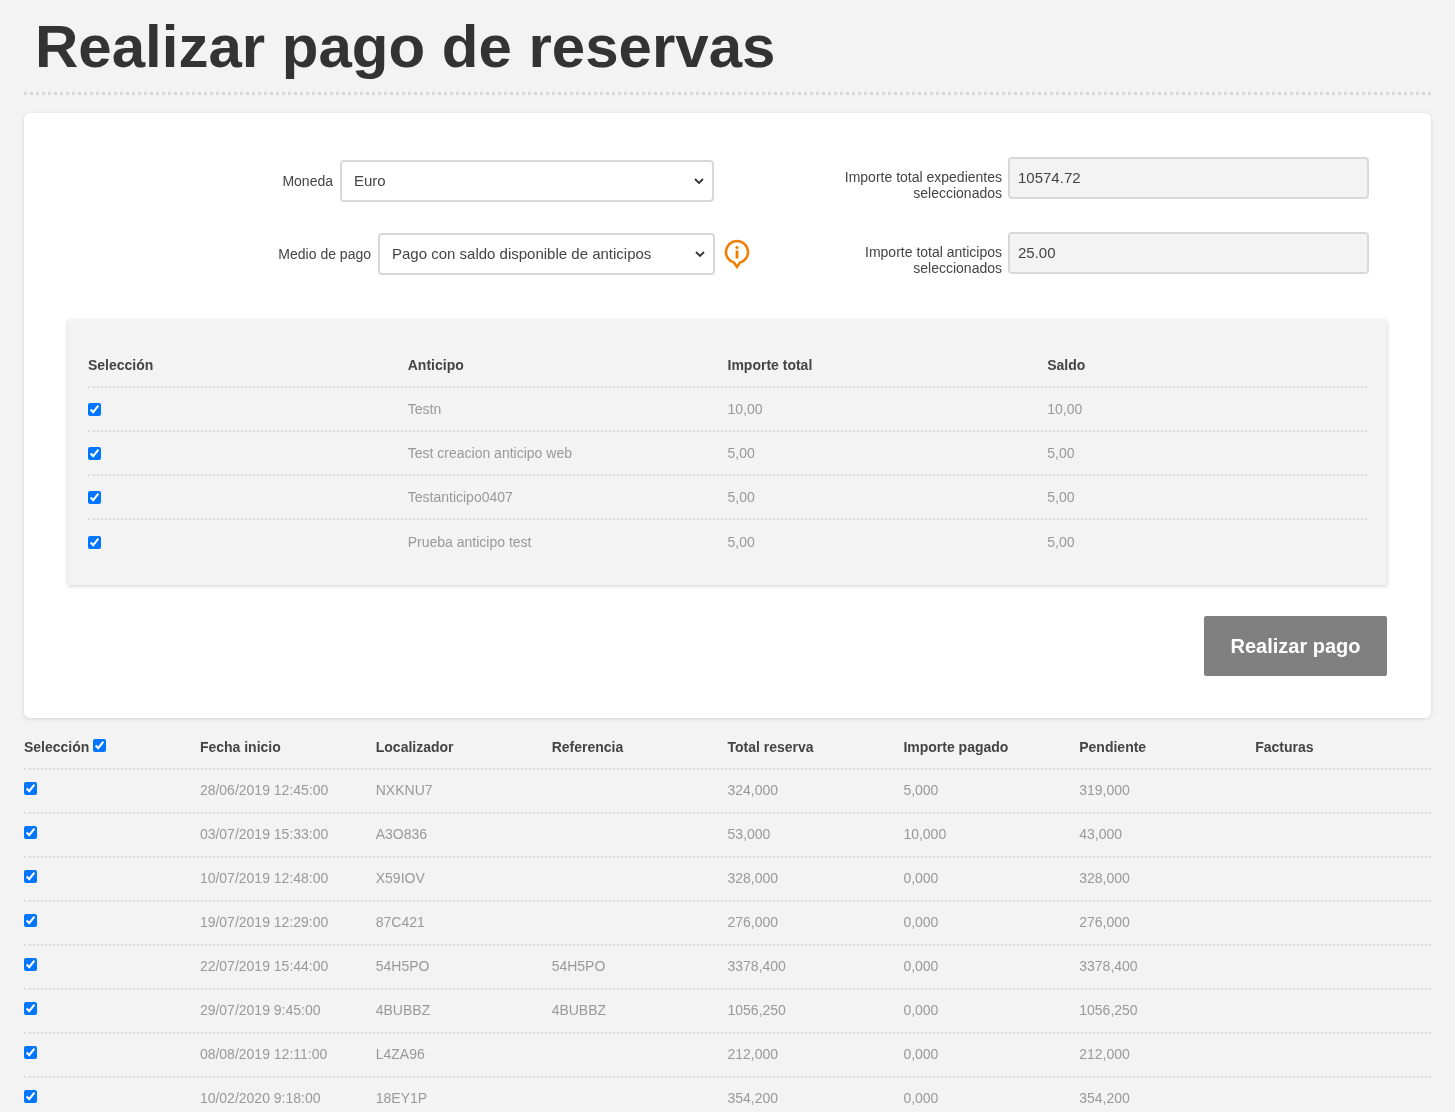  I want to click on column-header: Referencia, so click(588, 747).